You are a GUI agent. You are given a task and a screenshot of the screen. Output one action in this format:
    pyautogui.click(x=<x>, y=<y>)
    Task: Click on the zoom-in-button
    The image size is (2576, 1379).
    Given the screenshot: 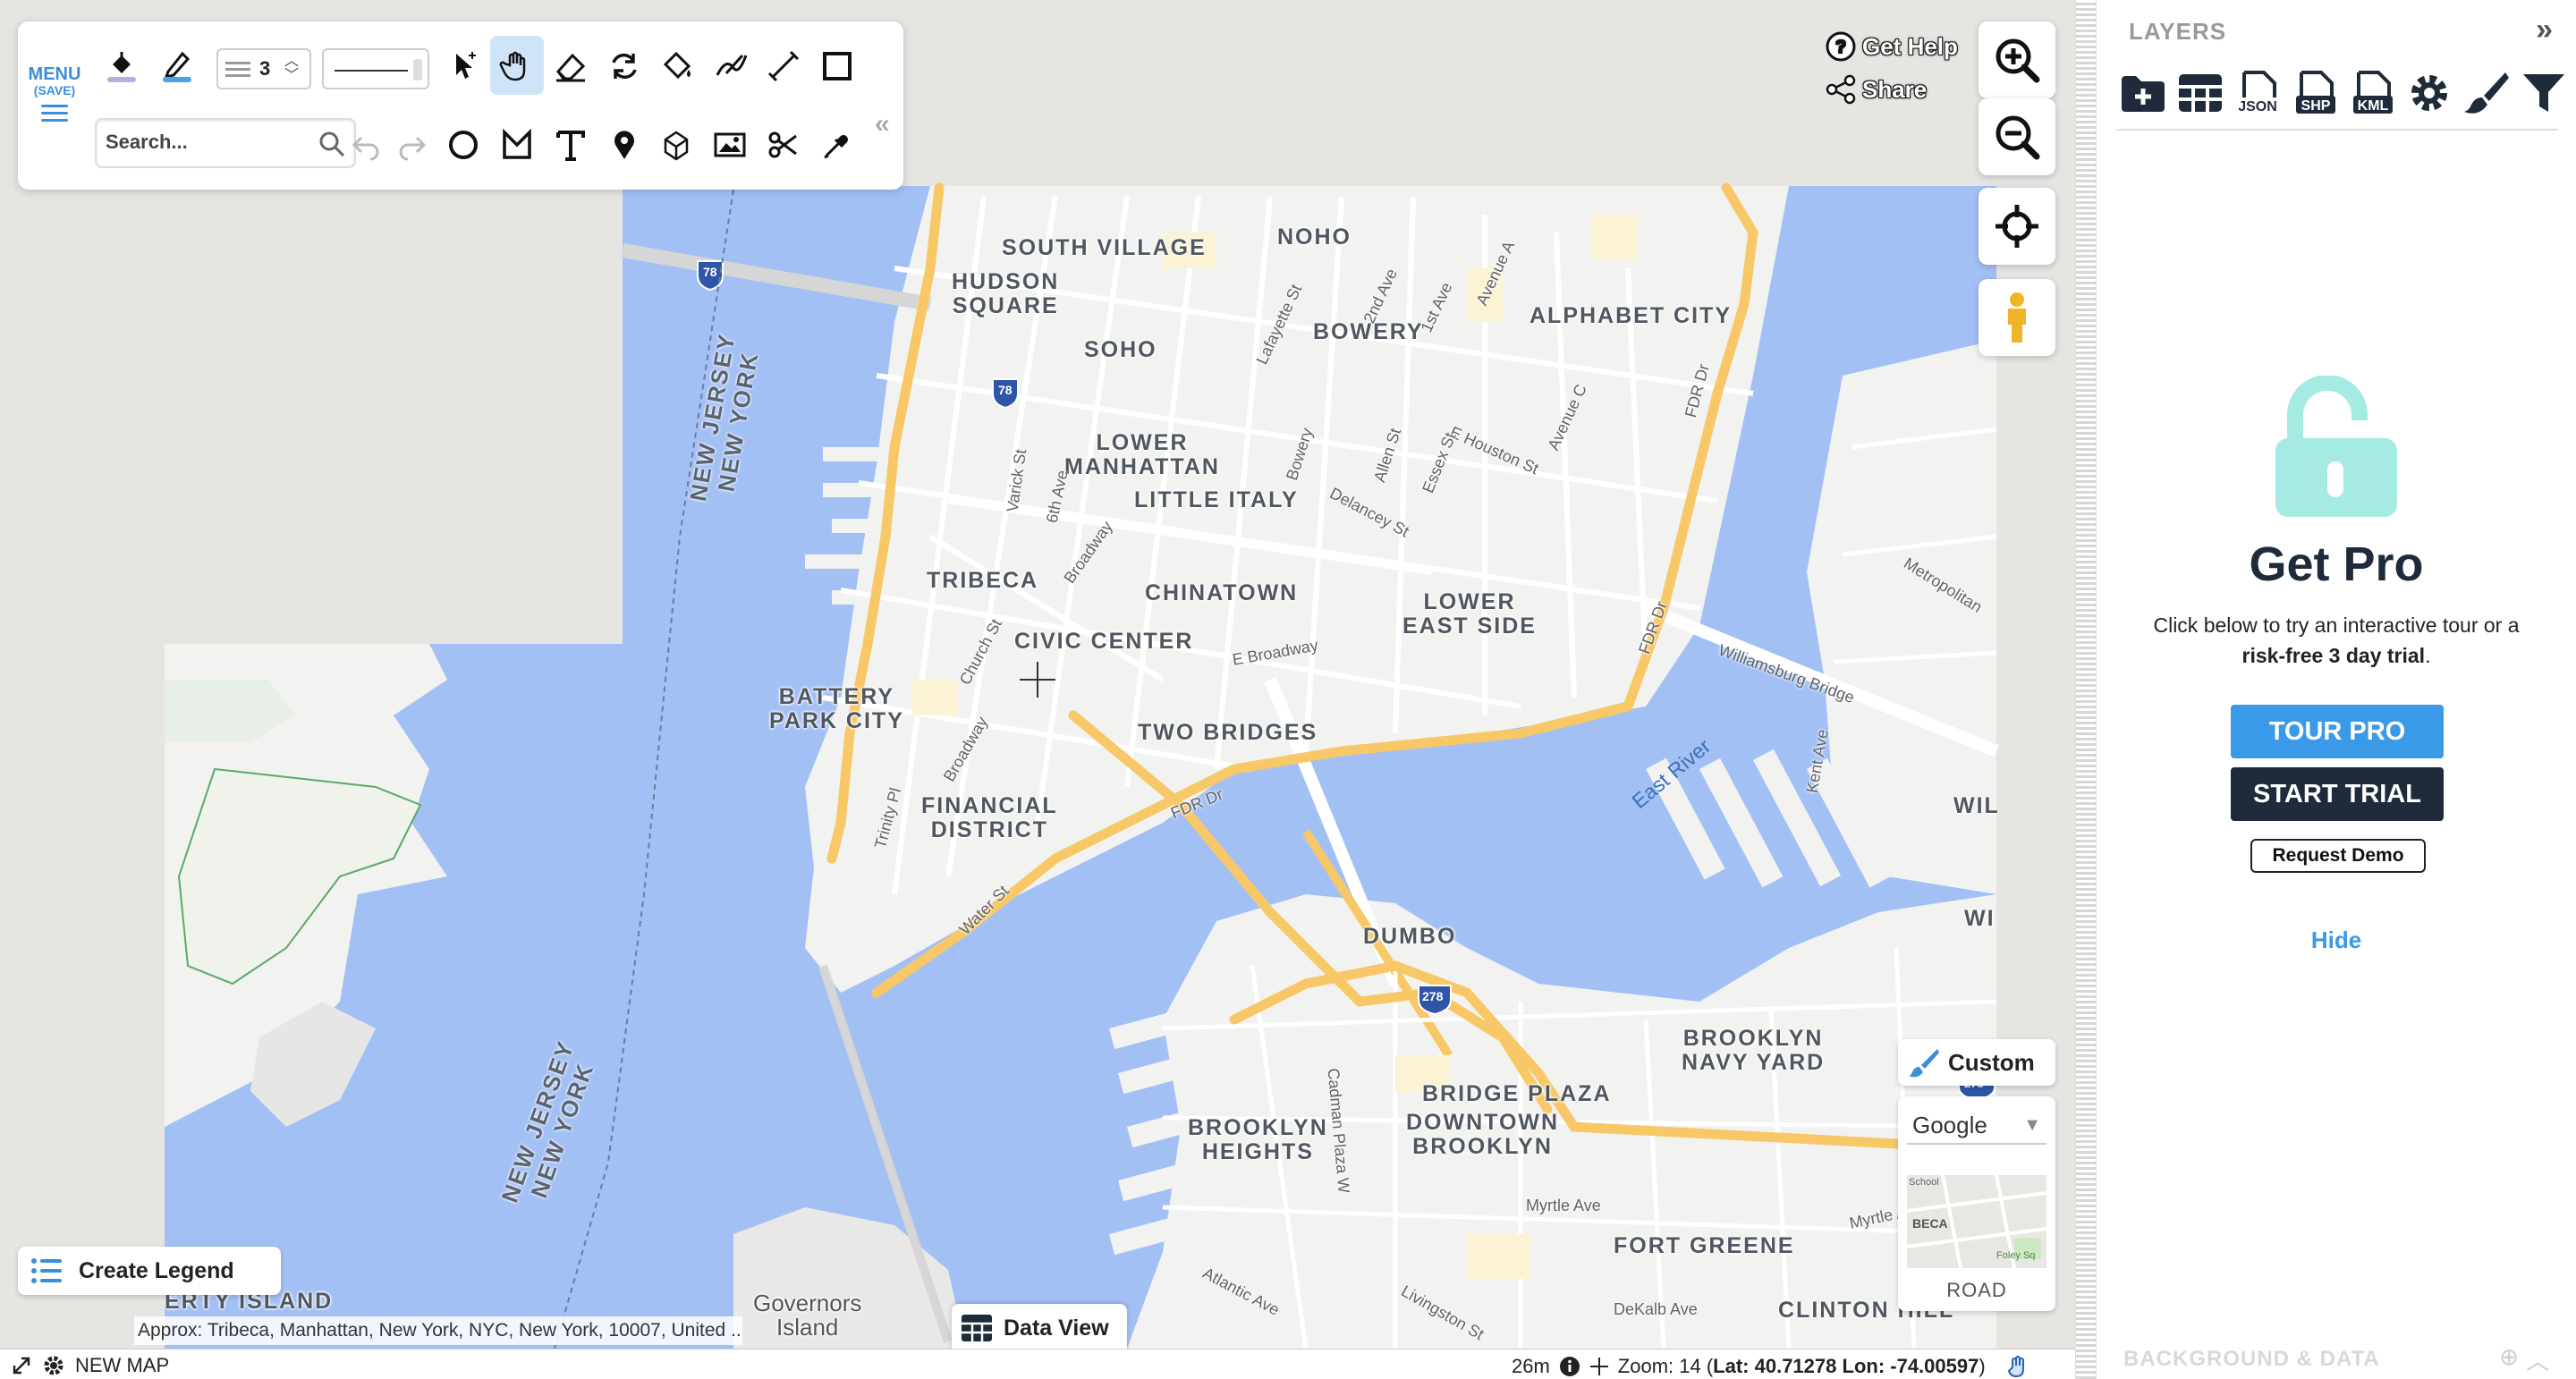 What is the action you would take?
    pyautogui.click(x=2017, y=60)
    